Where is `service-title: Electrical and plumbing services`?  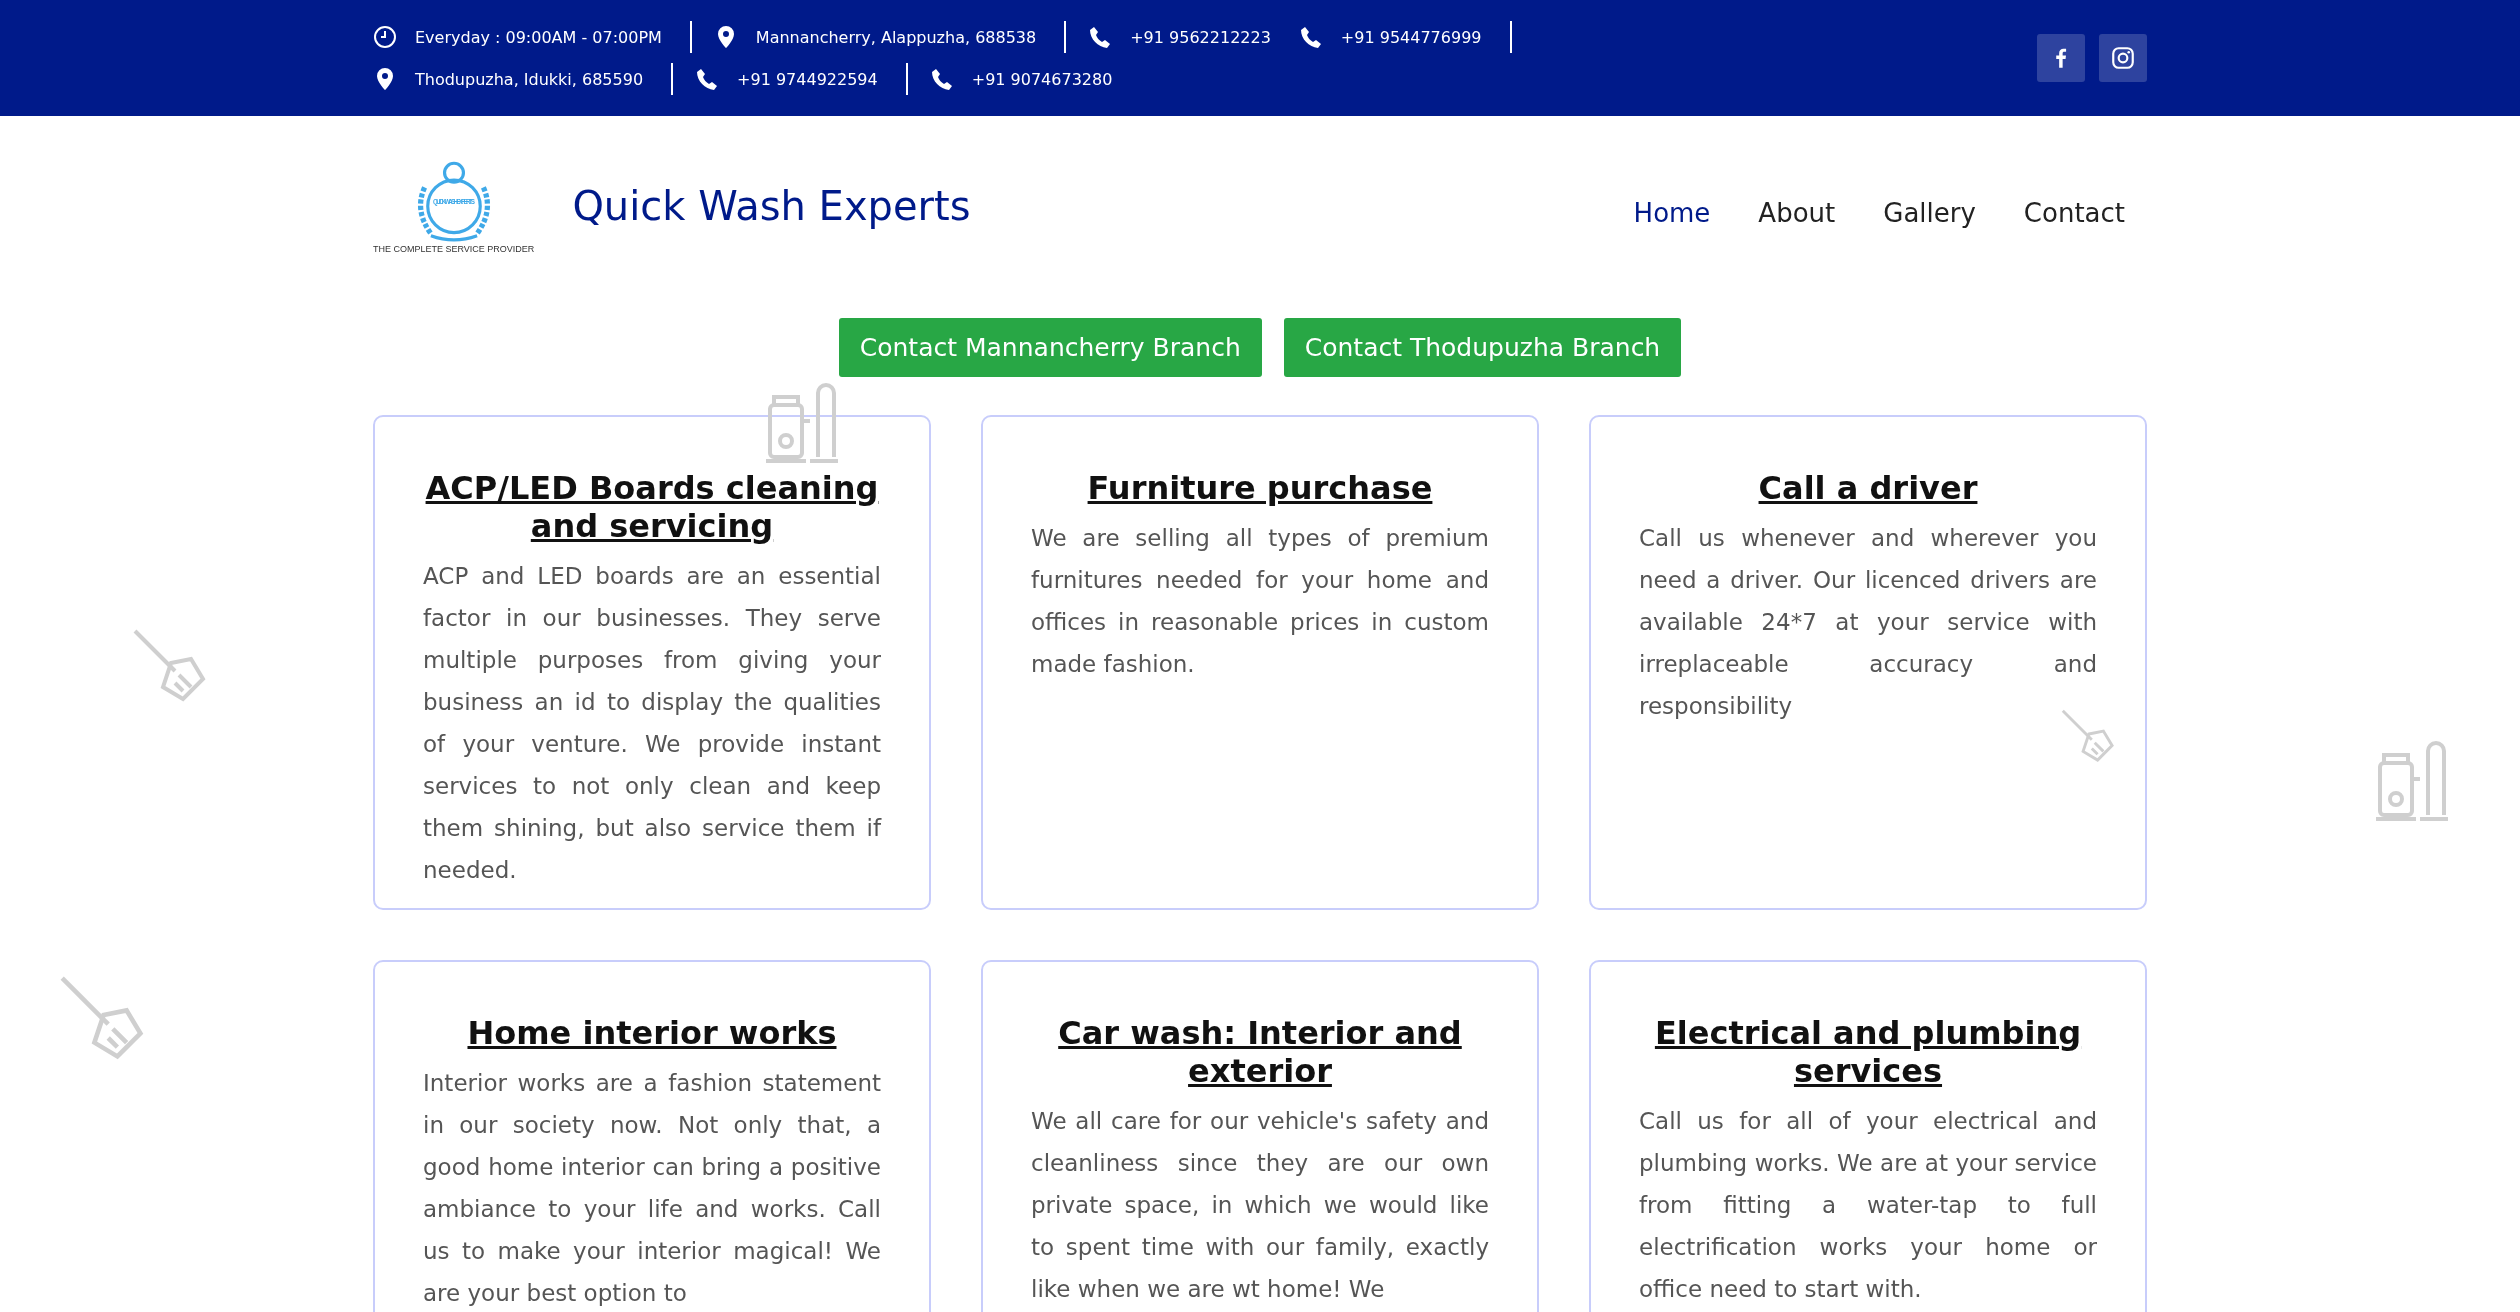 service-title: Electrical and plumbing services is located at coordinates (1868, 1052).